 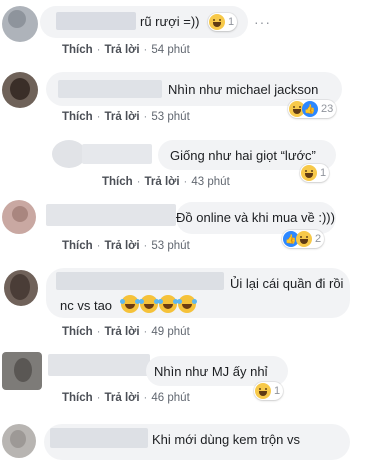 What do you see at coordinates (243, 155) in the screenshot?
I see `comment-text: Giống như hai giọt “lước”` at bounding box center [243, 155].